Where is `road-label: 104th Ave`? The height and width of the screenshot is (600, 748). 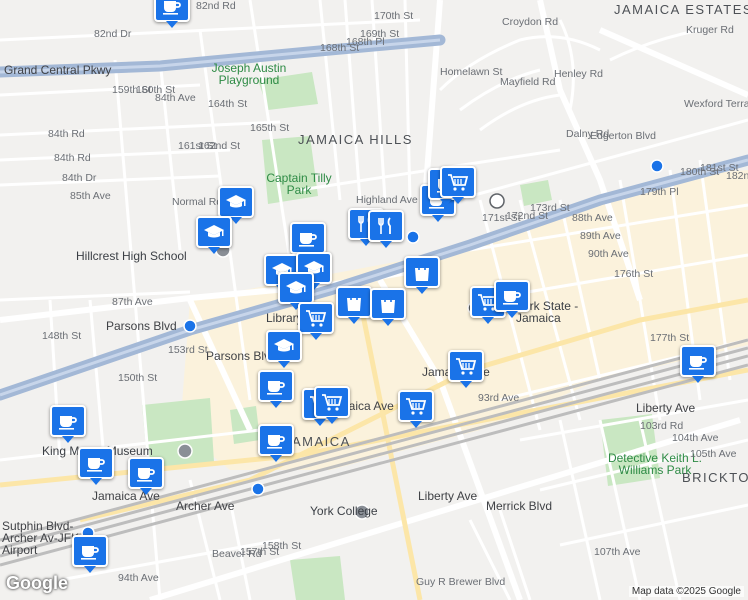
road-label: 104th Ave is located at coordinates (695, 438).